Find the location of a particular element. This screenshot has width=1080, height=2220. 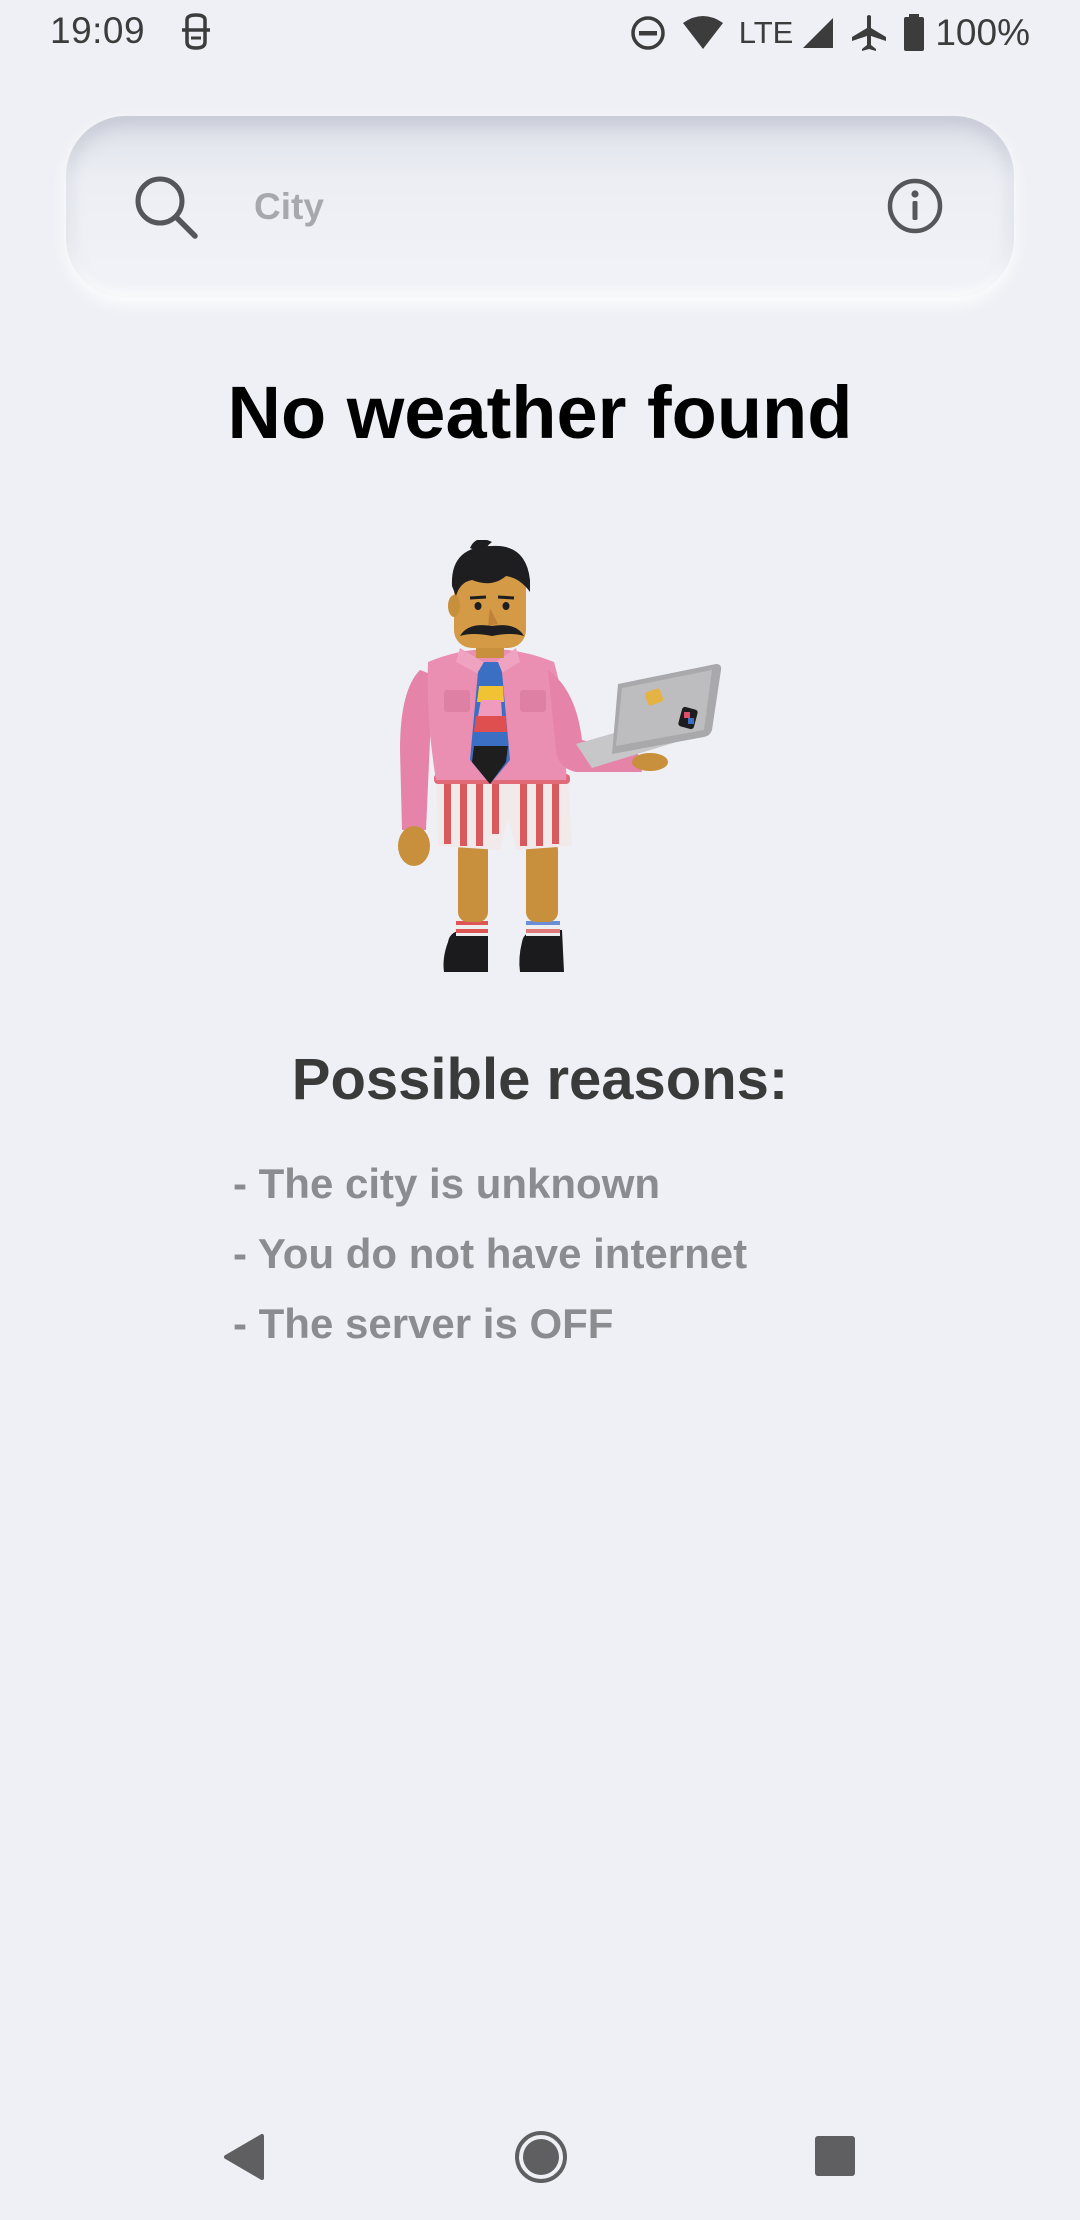

reason-item: - The server is OFF is located at coordinates (423, 1323).